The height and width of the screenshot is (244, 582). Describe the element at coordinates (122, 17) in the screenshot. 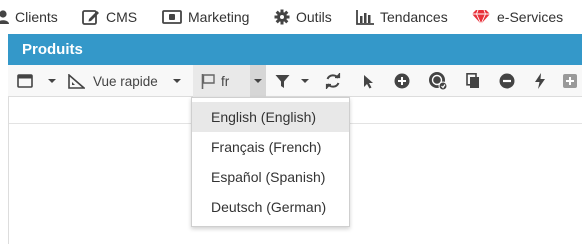

I see `nav-cms-label: CMS` at that location.